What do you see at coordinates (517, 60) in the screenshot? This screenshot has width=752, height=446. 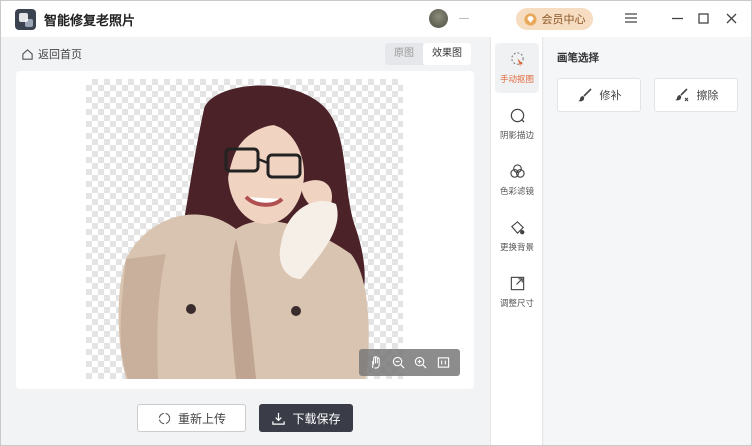 I see `cursor-cut-icon` at bounding box center [517, 60].